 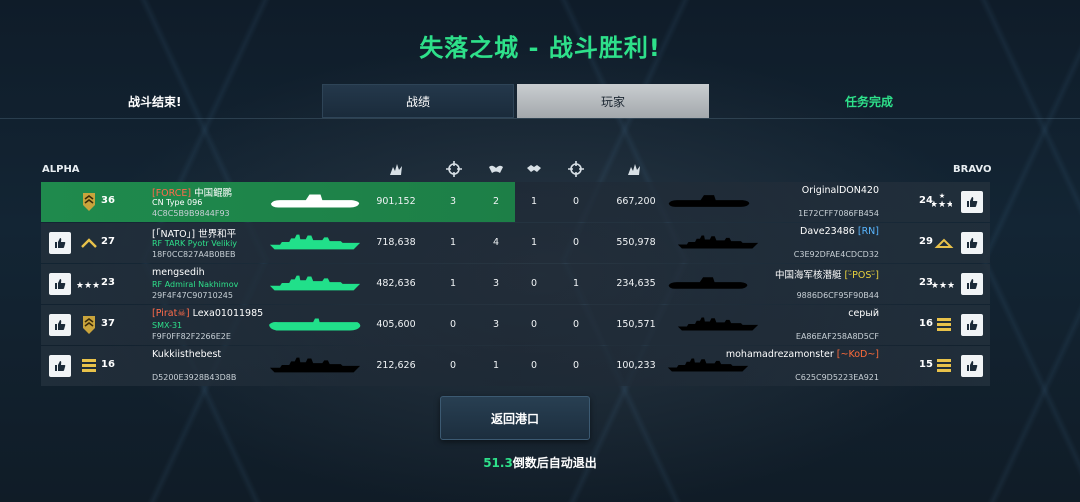 What do you see at coordinates (636, 324) in the screenshot?
I see `bravo-damage: 150,571` at bounding box center [636, 324].